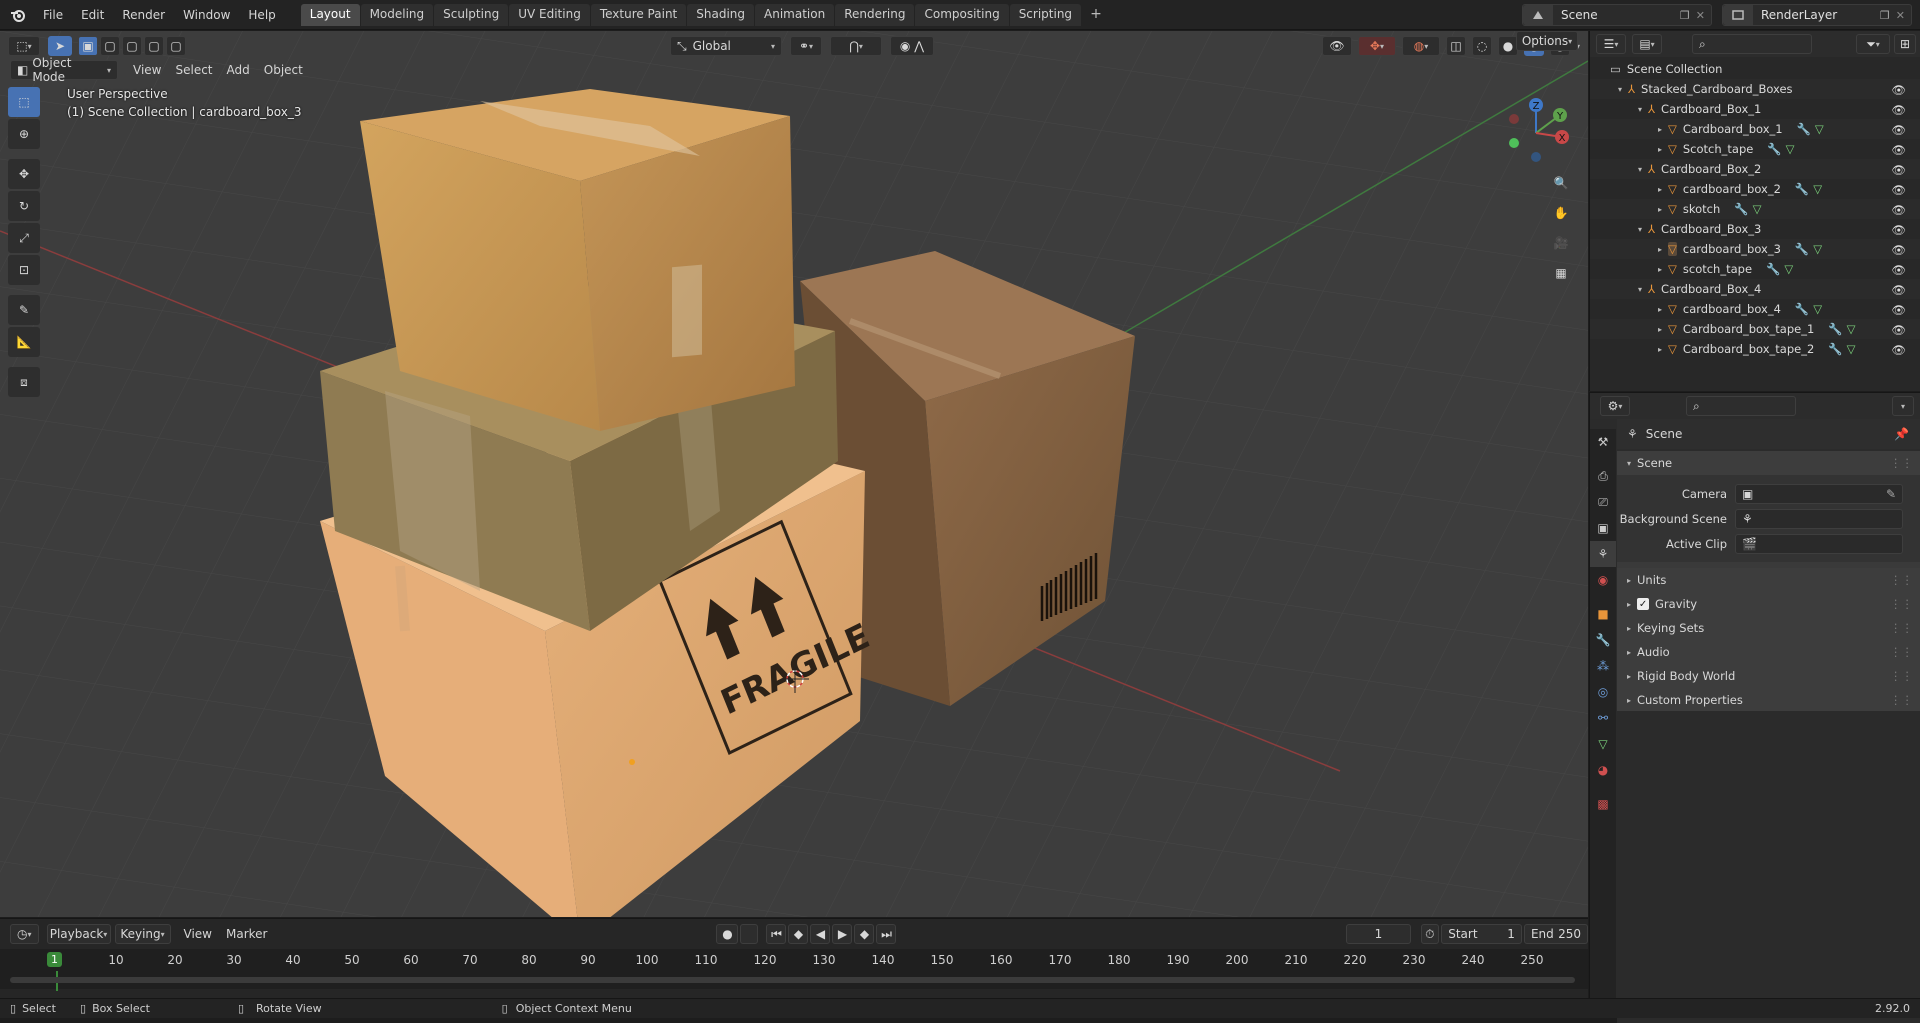  Describe the element at coordinates (1536, 157) in the screenshot. I see `neg-z-handle` at that location.